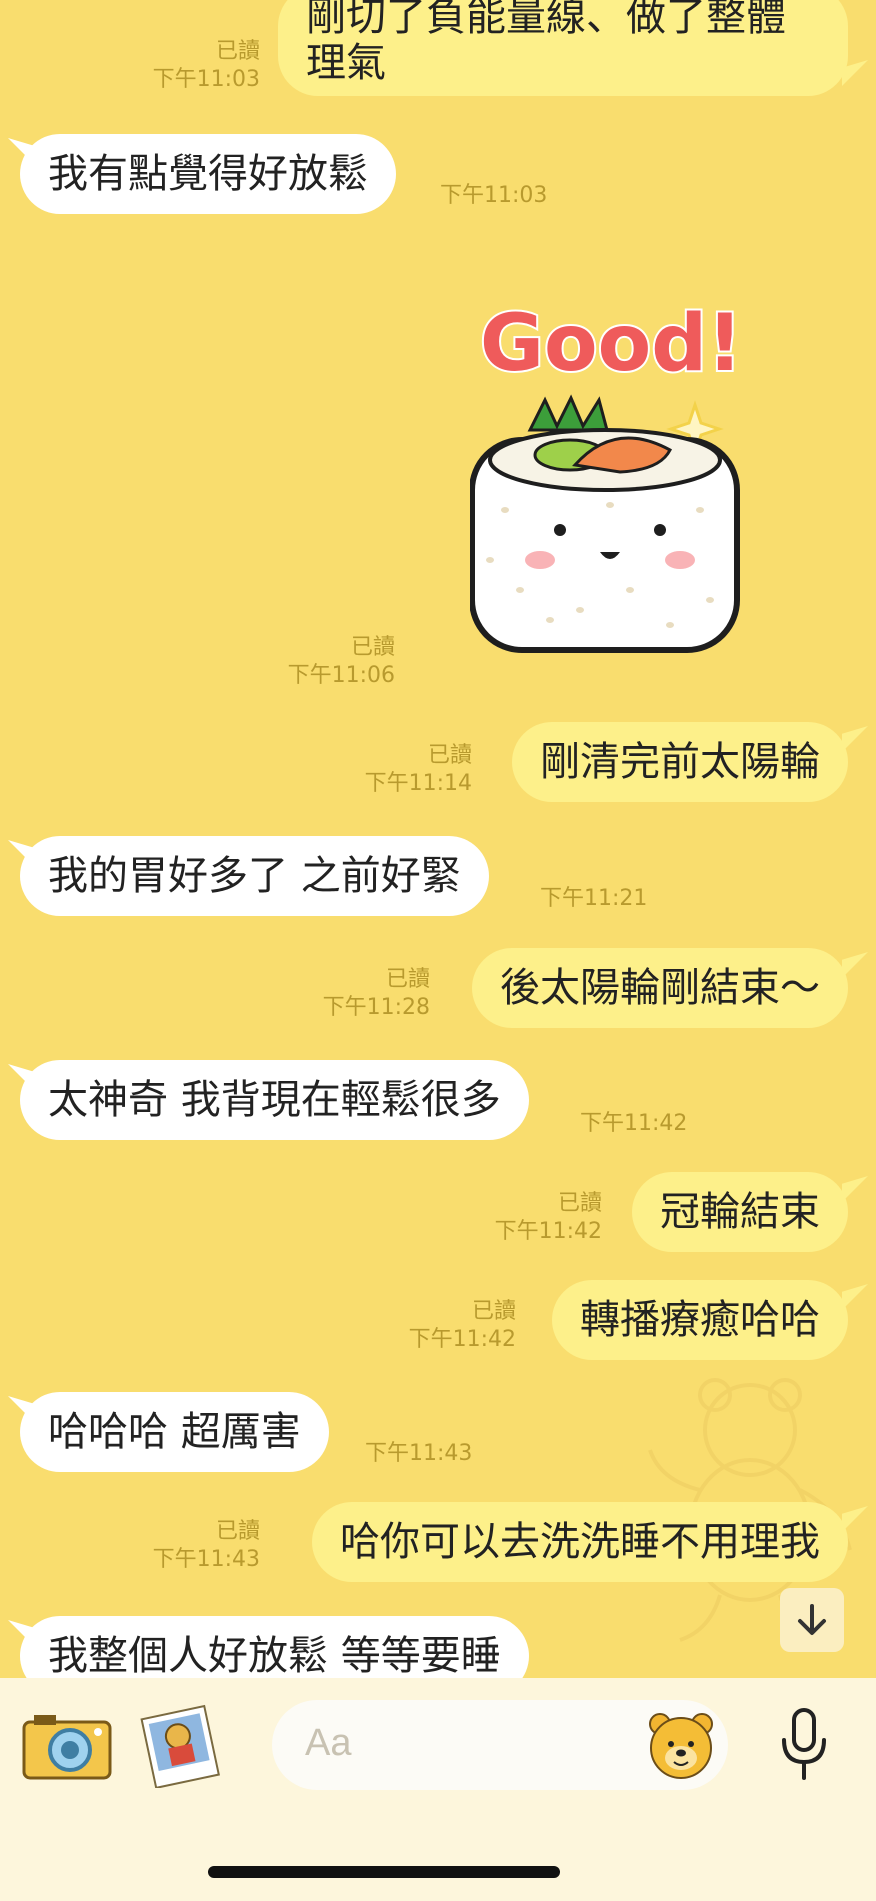 Image resolution: width=876 pixels, height=1901 pixels. Describe the element at coordinates (620, 475) in the screenshot. I see `sushi-roll-sticker-icon: Good!` at that location.